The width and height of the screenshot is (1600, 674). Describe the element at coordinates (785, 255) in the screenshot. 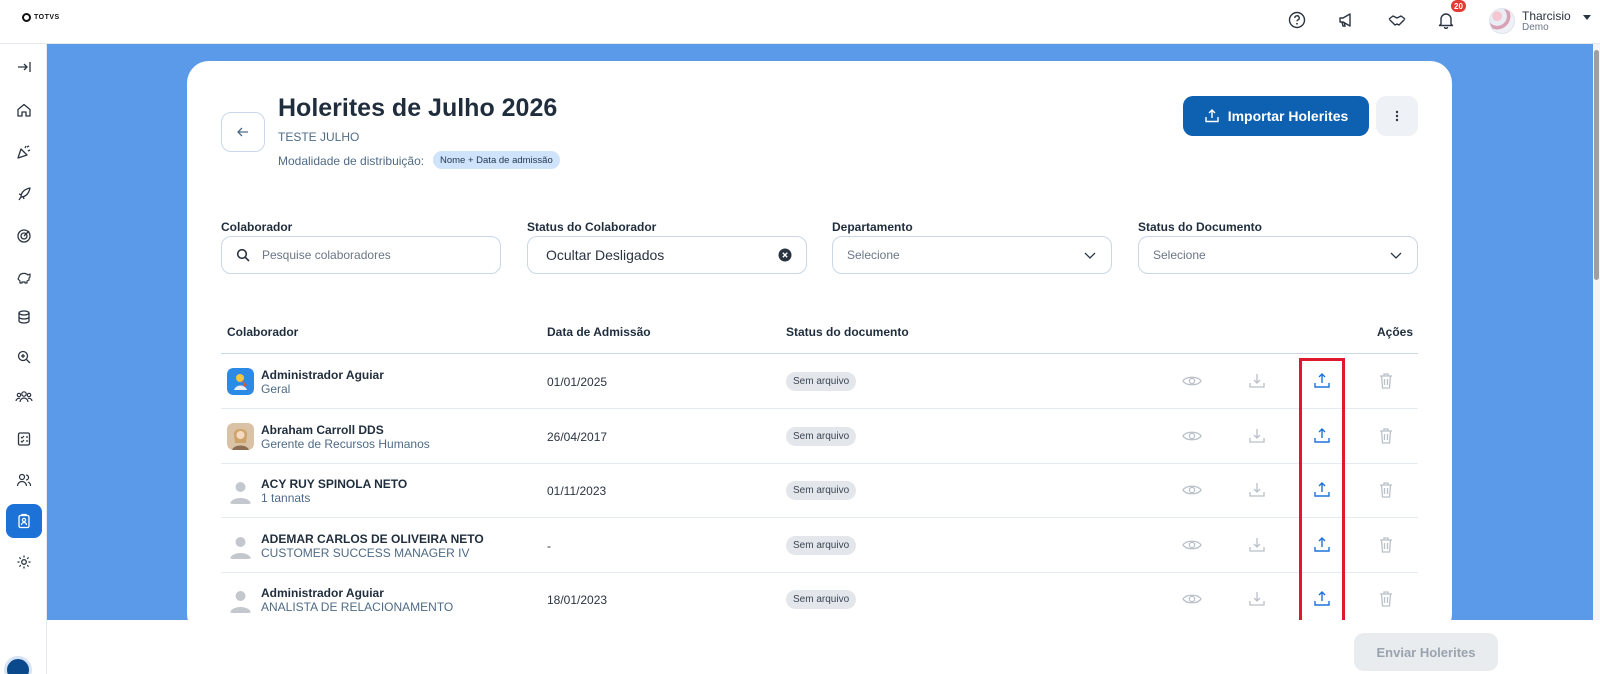

I see `clear-icon` at that location.